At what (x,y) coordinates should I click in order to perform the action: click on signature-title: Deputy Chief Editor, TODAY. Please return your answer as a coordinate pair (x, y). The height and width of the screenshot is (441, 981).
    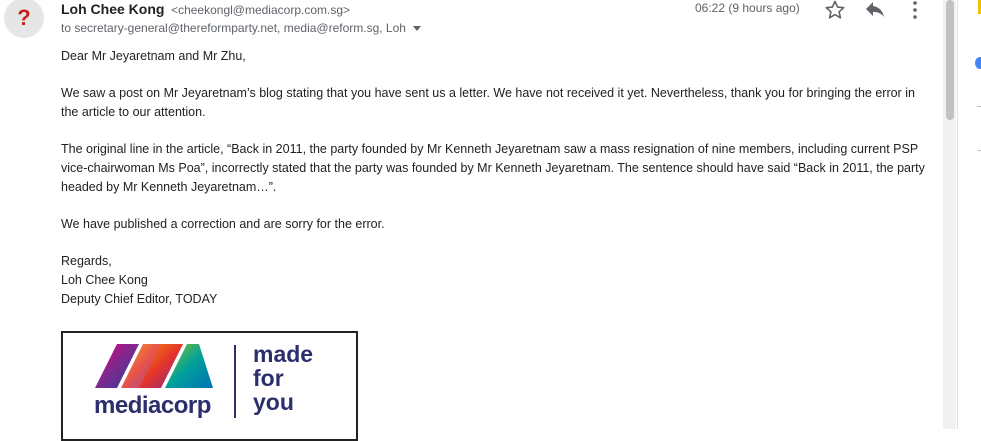
    Looking at the image, I should click on (139, 299).